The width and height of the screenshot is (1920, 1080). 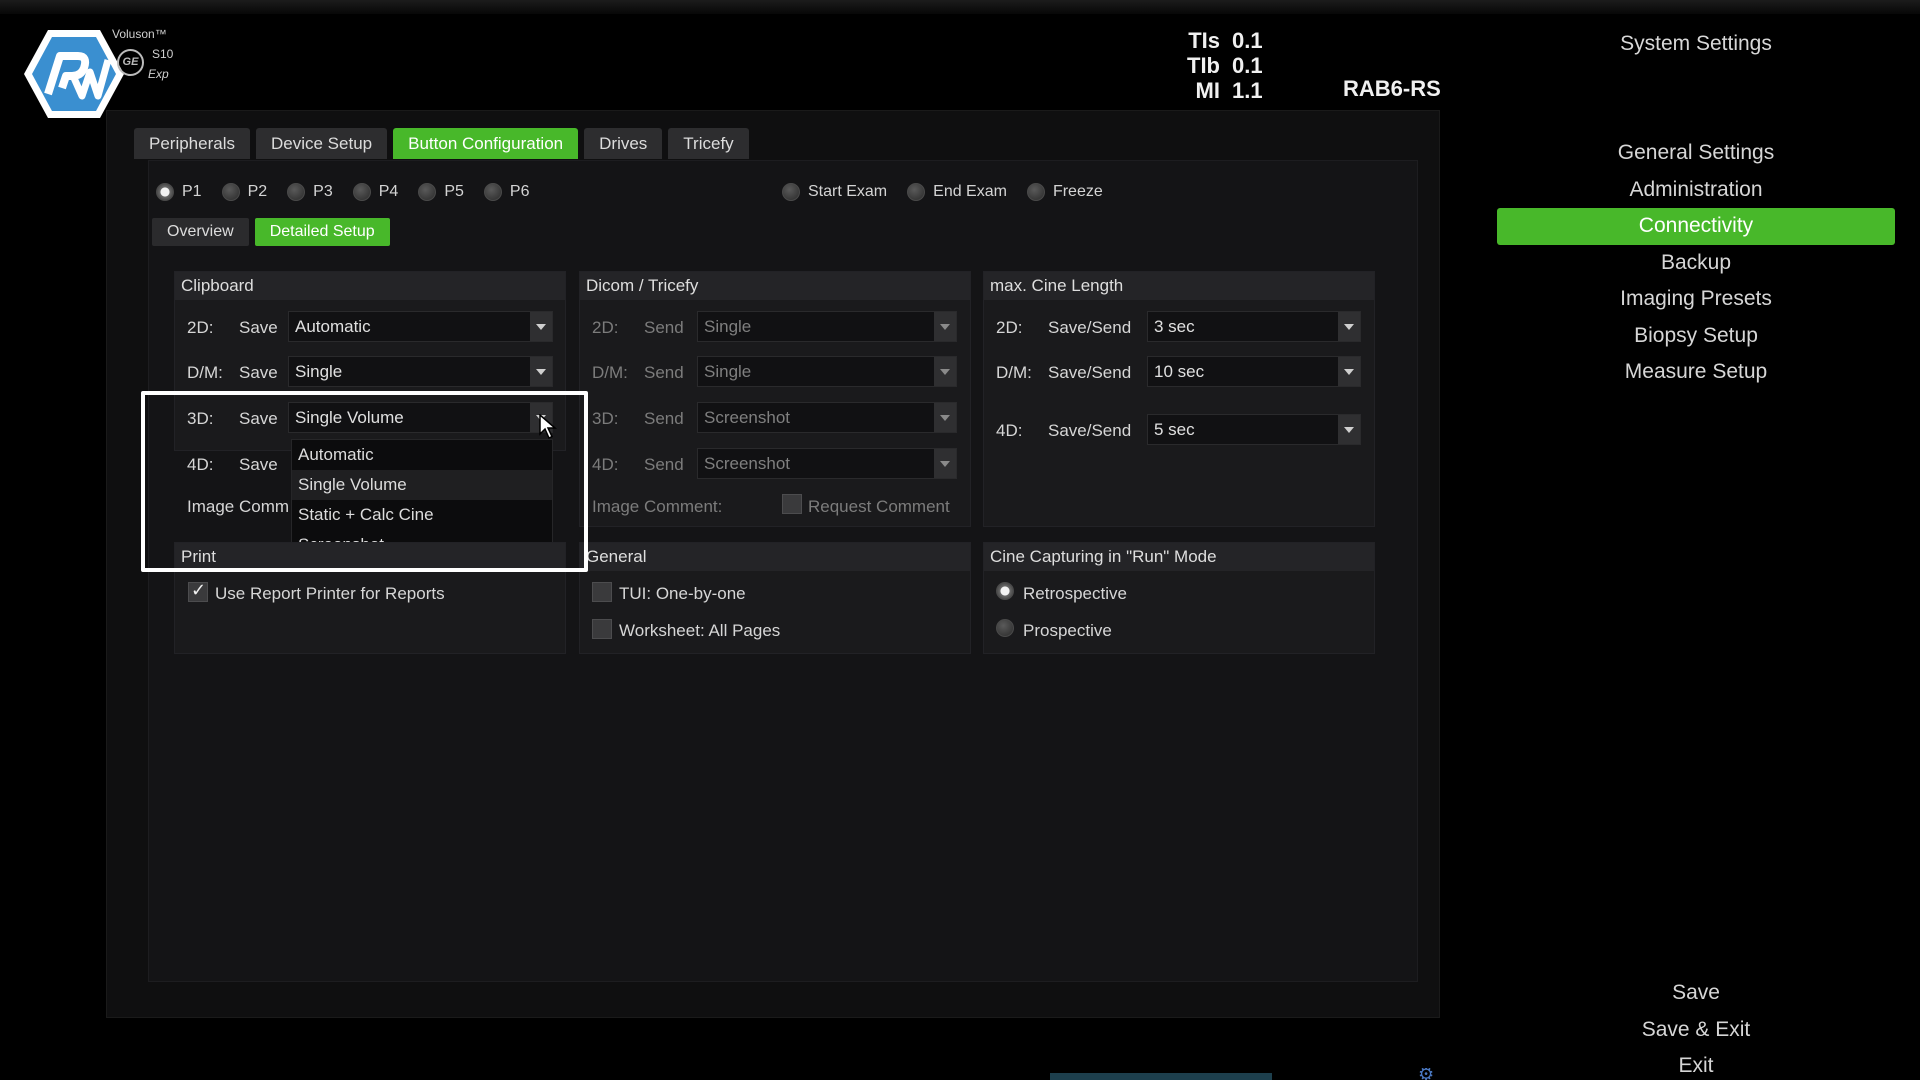 I want to click on radio-selected-icon, so click(x=165, y=192).